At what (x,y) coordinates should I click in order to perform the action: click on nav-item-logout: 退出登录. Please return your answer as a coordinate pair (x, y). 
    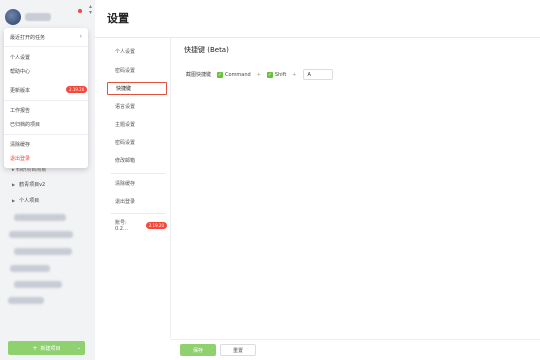
    Looking at the image, I should click on (137, 201).